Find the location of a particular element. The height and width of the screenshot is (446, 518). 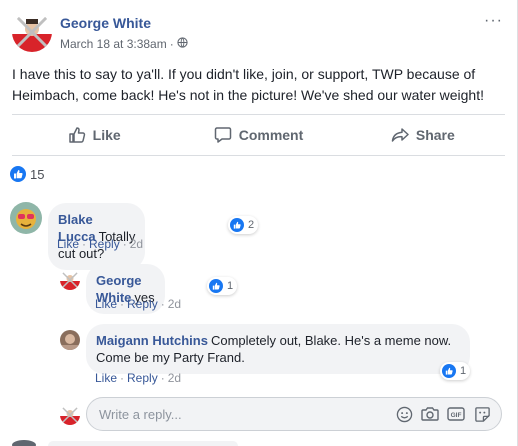

comment-label: Comment is located at coordinates (271, 135).